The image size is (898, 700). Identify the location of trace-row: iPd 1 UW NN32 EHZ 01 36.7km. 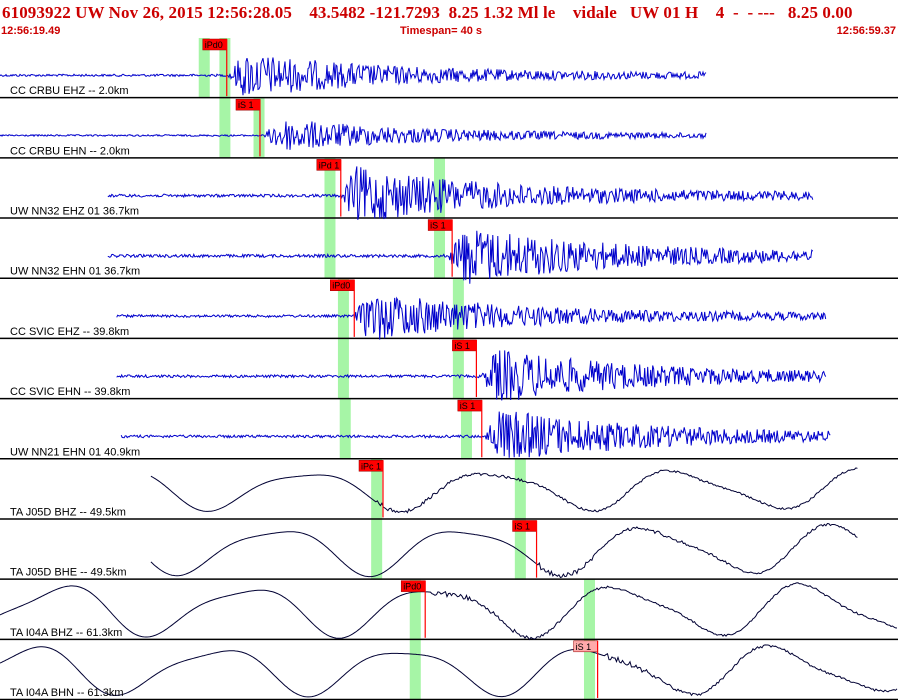
(449, 189).